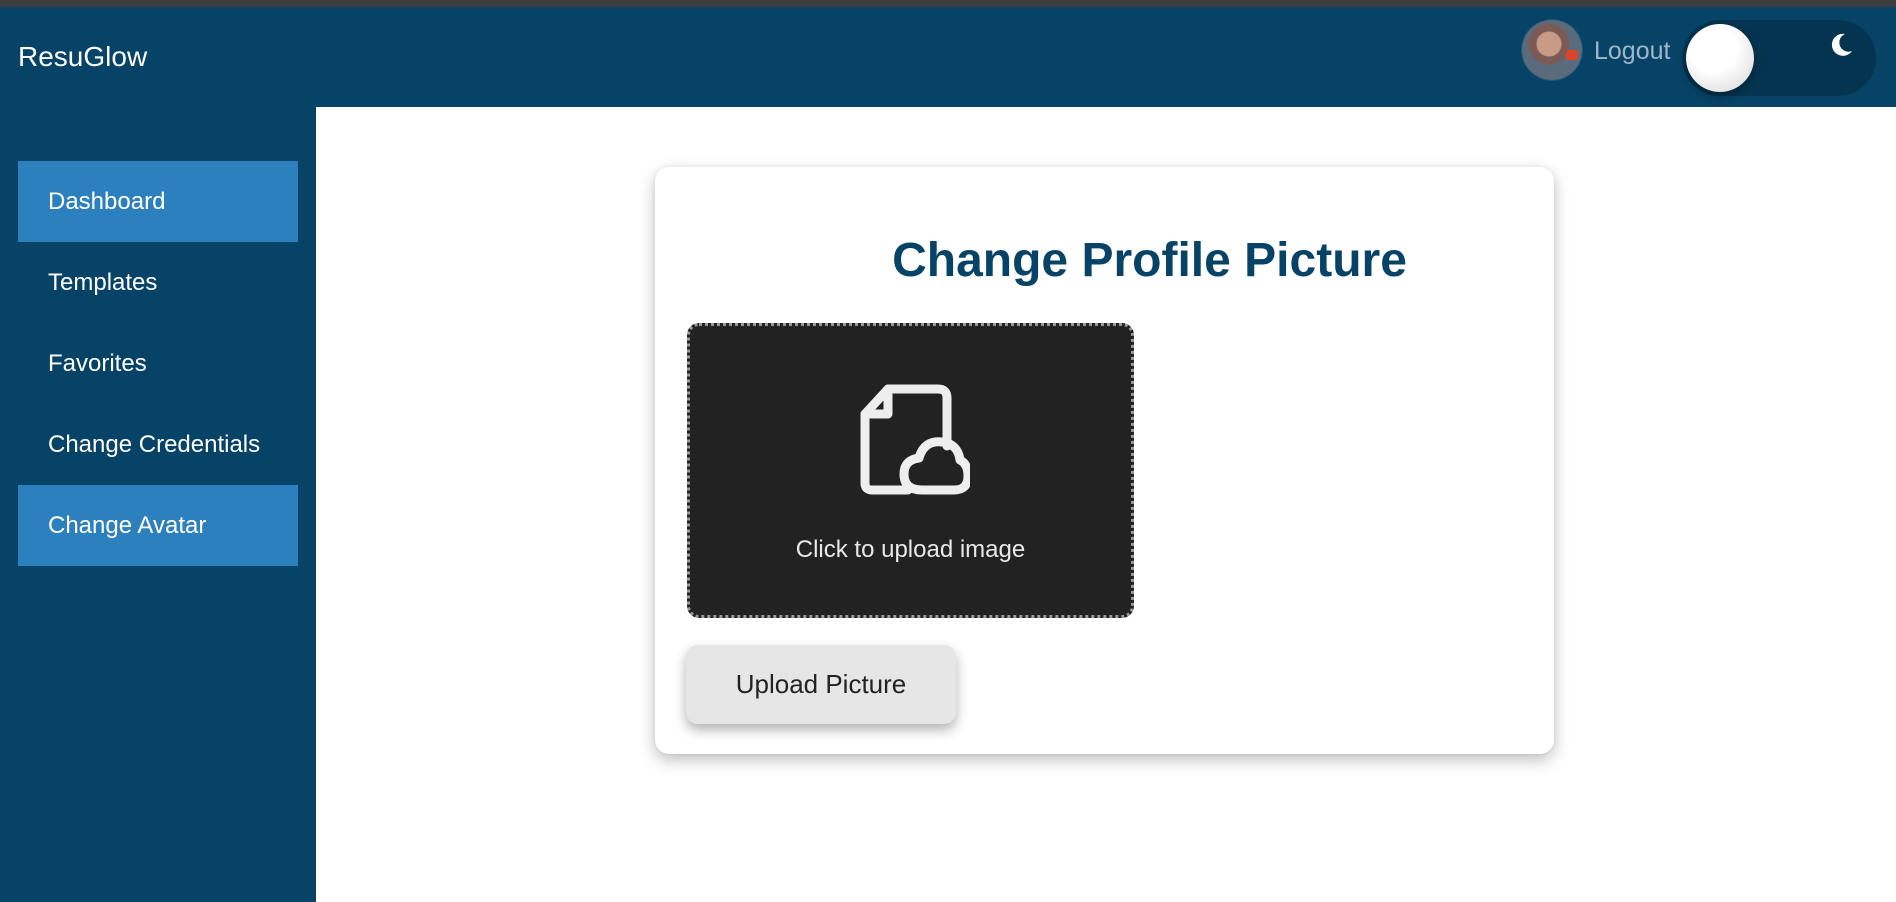 Image resolution: width=1896 pixels, height=902 pixels. Describe the element at coordinates (821, 684) in the screenshot. I see `upload-picture-button: Upload Picture` at that location.